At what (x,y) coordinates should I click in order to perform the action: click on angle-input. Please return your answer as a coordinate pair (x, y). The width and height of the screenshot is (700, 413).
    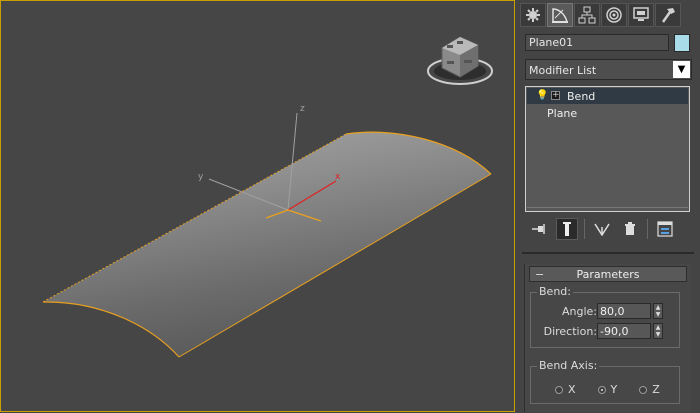
    Looking at the image, I should click on (624, 311).